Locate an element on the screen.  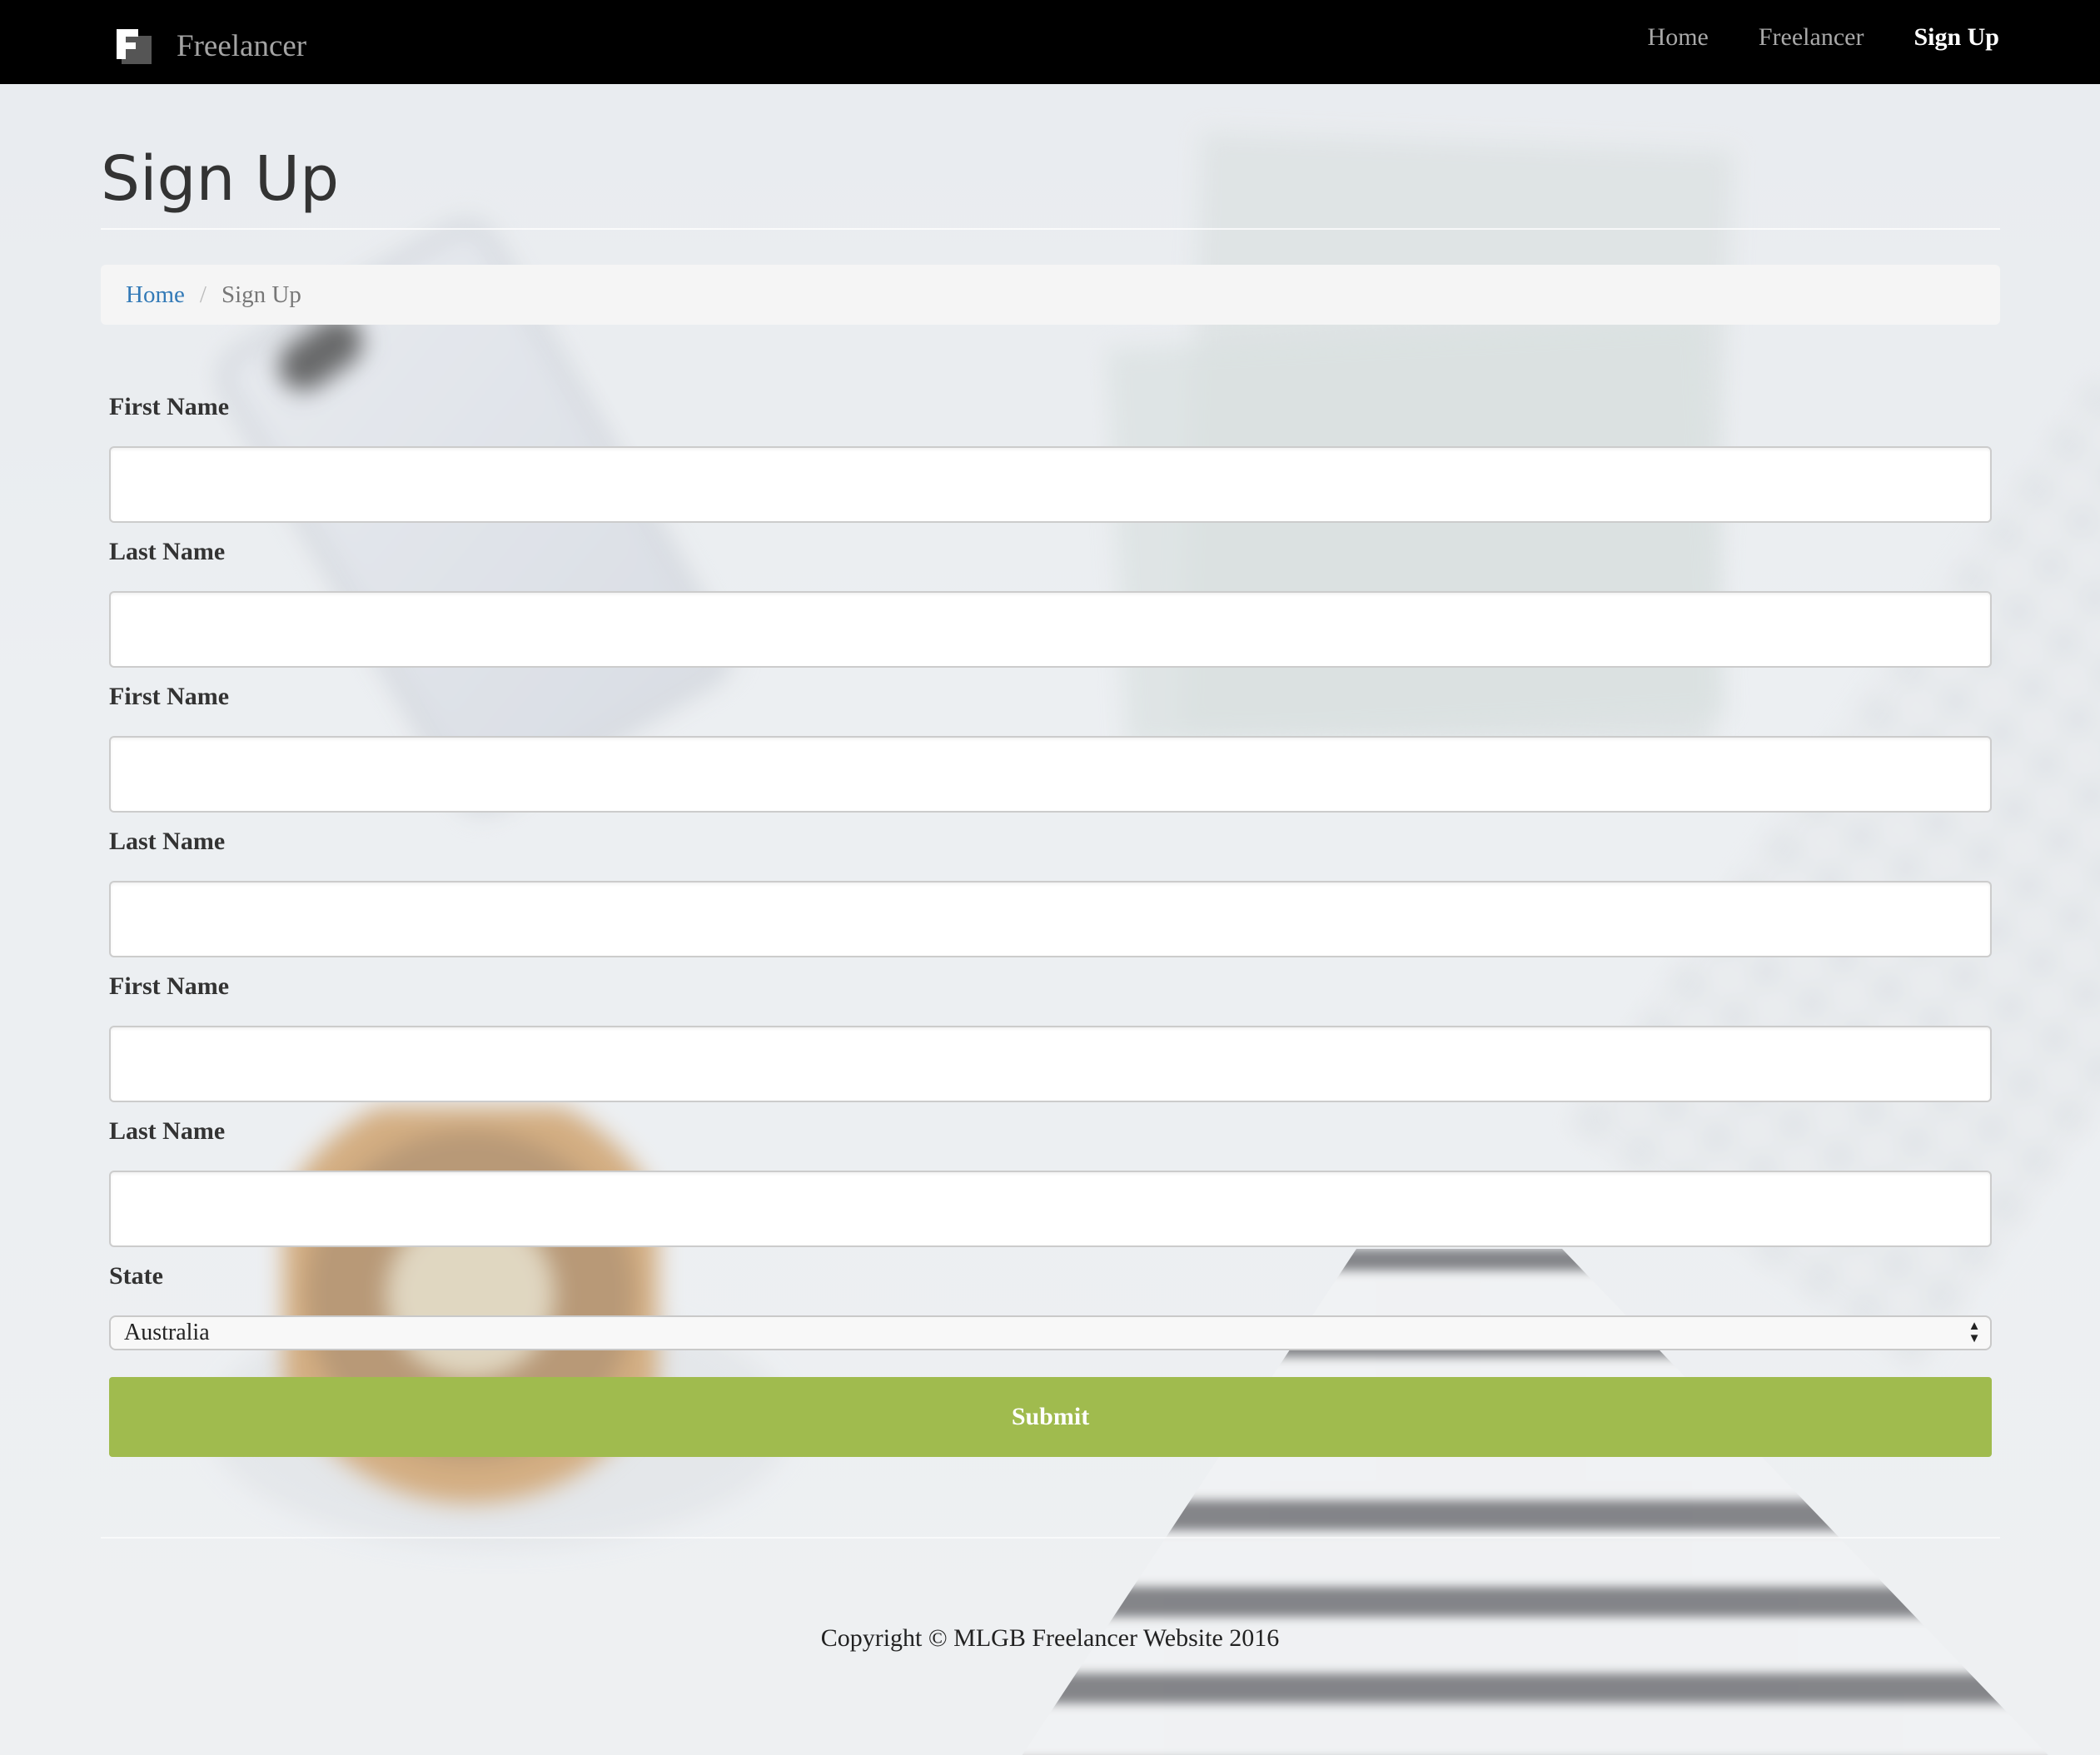
footer-copyright: Copyright © MLGB Freelancer Website 2016 is located at coordinates (1050, 1638).